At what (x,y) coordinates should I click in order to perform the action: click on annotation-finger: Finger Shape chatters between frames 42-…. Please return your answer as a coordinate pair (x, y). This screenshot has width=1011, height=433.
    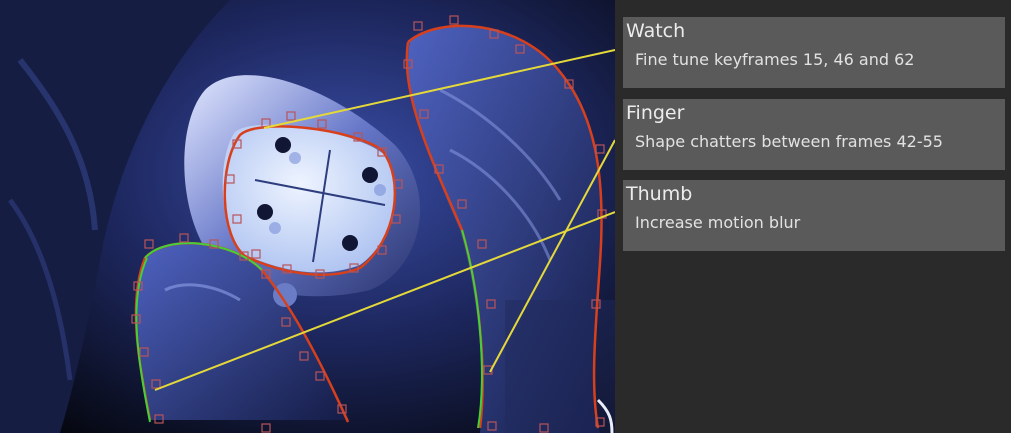
    Looking at the image, I should click on (814, 134).